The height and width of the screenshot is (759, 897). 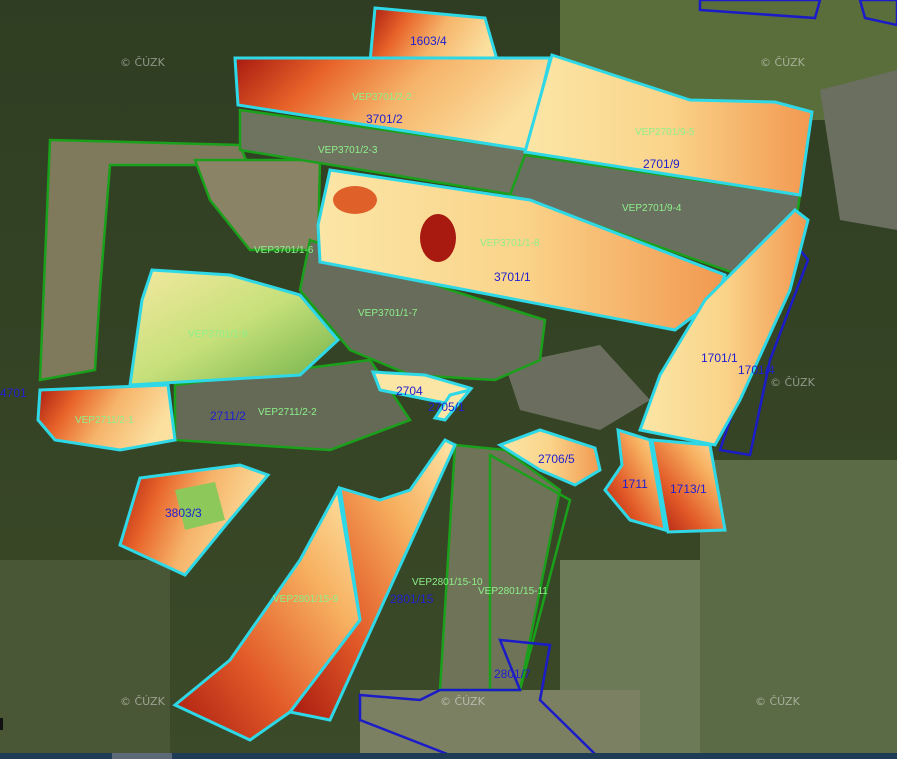 I want to click on label-vep2711-2-2: VEP2711/2-2, so click(x=287, y=412).